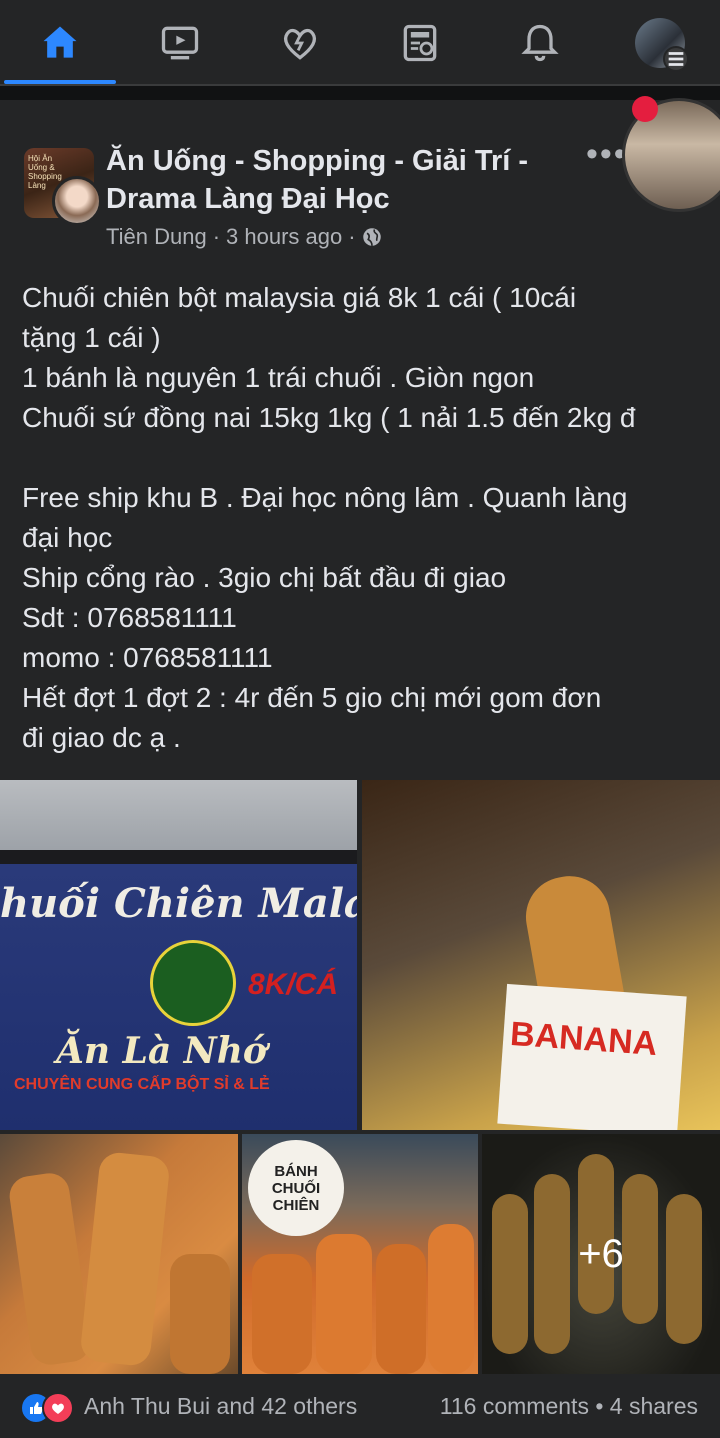  I want to click on dating-icon, so click(300, 44).